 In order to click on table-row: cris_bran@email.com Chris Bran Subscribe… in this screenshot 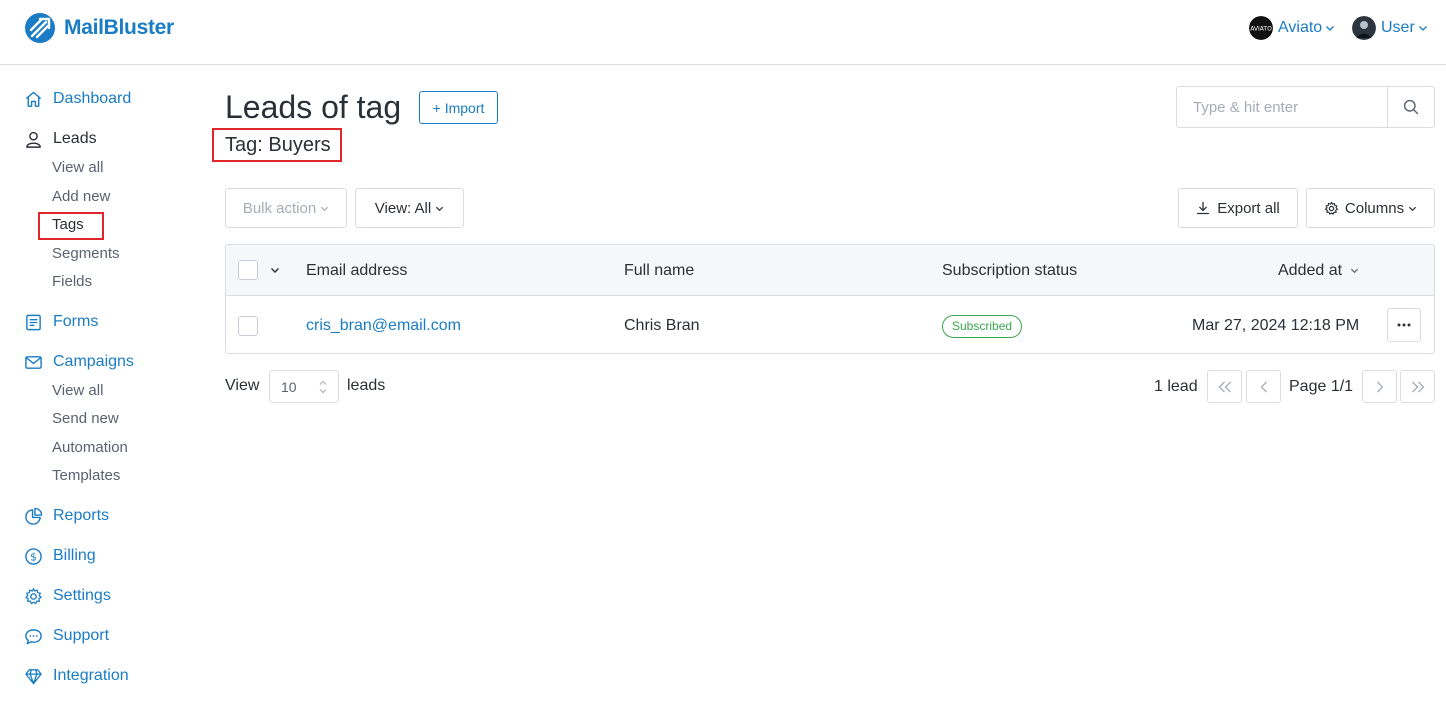, I will do `click(830, 325)`.